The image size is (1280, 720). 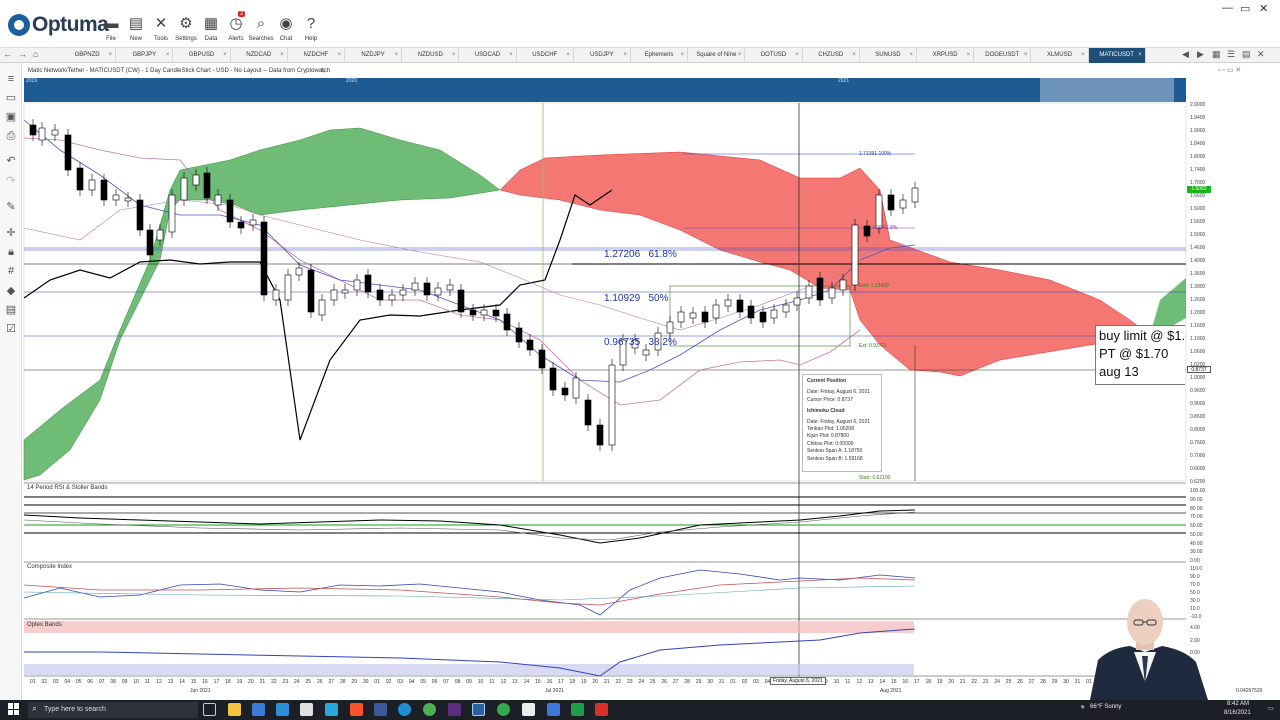 What do you see at coordinates (469, 627) in the screenshot?
I see `optex-upper-band` at bounding box center [469, 627].